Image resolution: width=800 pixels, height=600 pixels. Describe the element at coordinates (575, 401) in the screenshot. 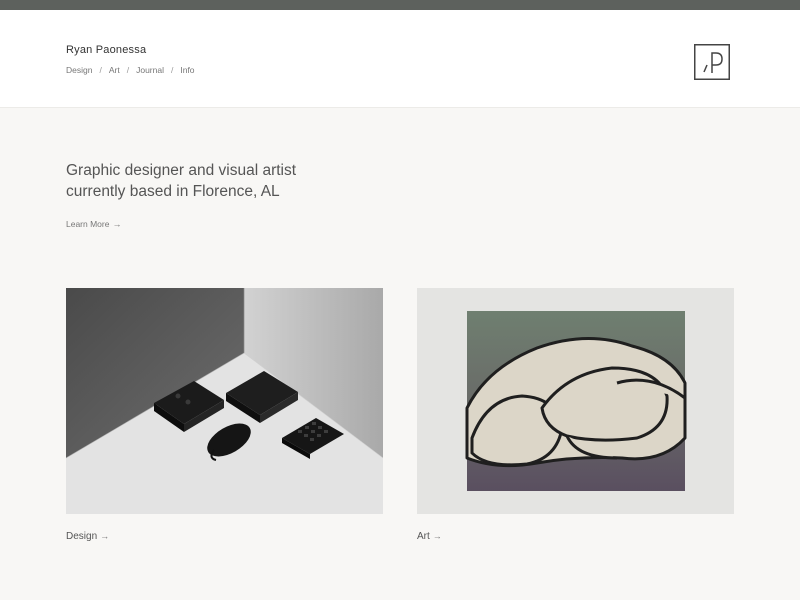

I see `art-card-image` at that location.